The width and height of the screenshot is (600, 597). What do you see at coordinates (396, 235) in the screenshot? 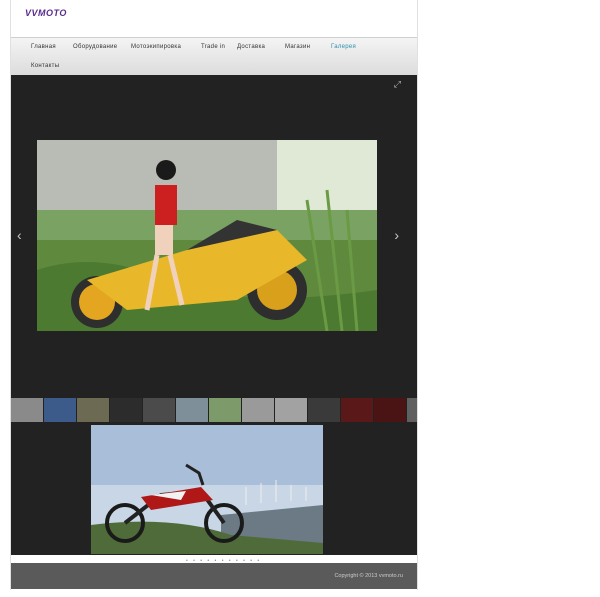
I see `next-arrow-icon: ›` at bounding box center [396, 235].